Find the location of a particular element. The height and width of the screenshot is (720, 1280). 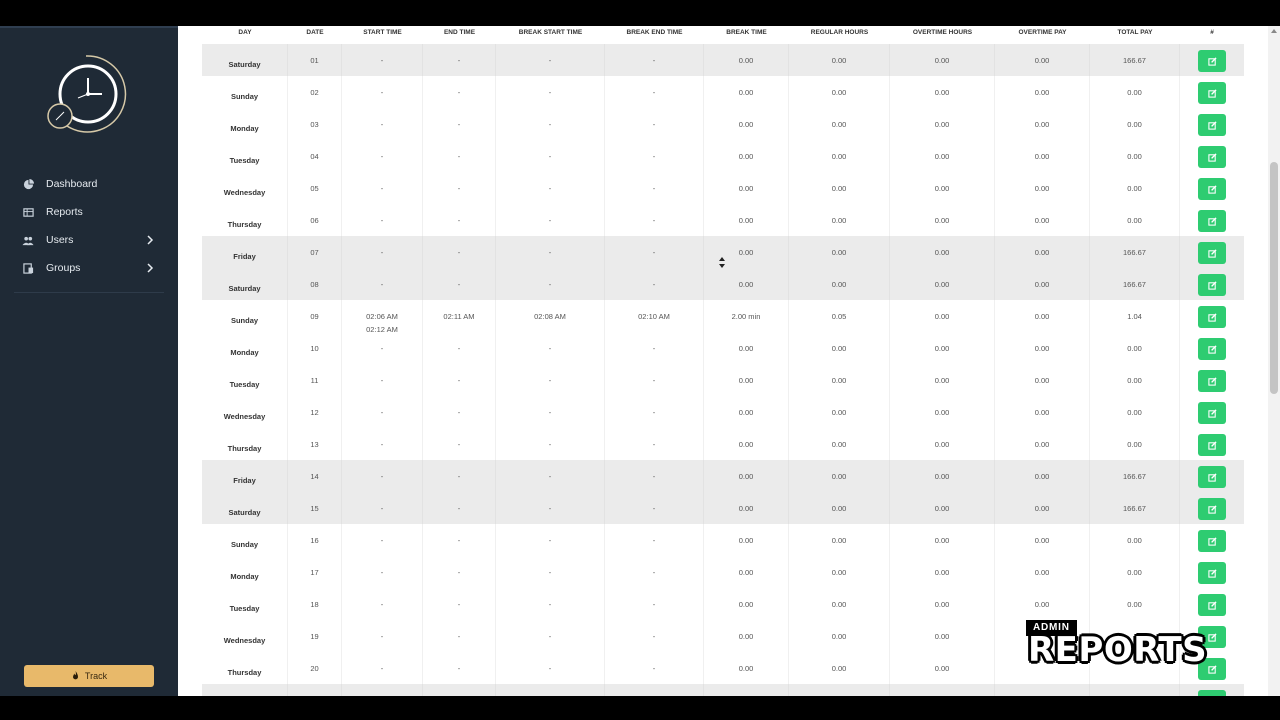

track-button: Track is located at coordinates (89, 676).